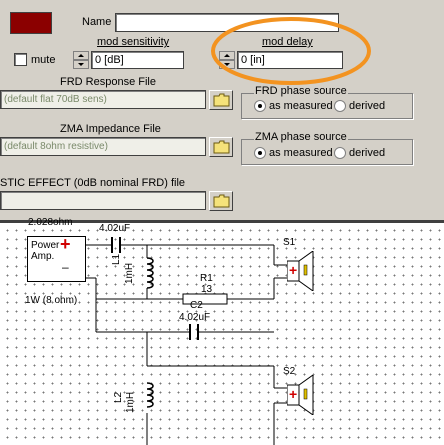 The image size is (444, 445). What do you see at coordinates (115, 228) in the screenshot?
I see `c1-value-label: 4.02uF` at bounding box center [115, 228].